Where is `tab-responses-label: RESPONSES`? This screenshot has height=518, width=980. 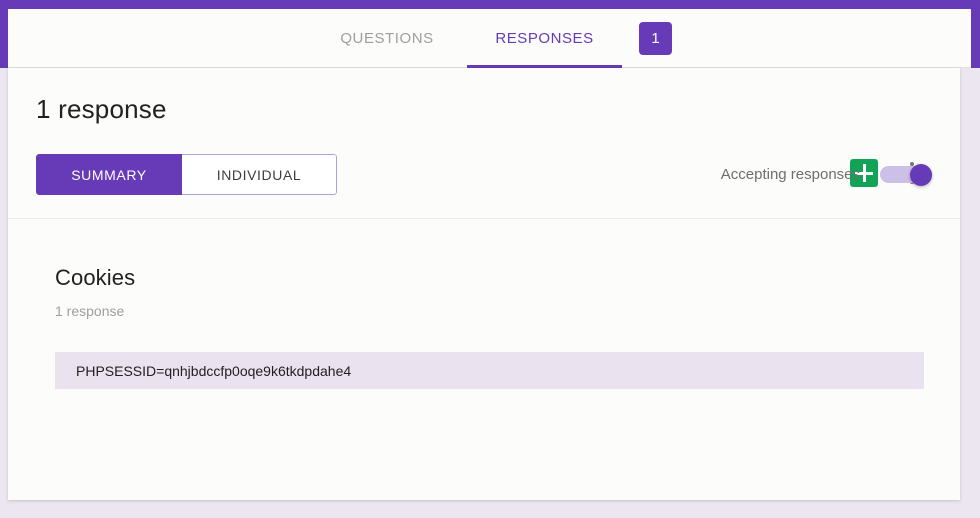 tab-responses-label: RESPONSES is located at coordinates (544, 38).